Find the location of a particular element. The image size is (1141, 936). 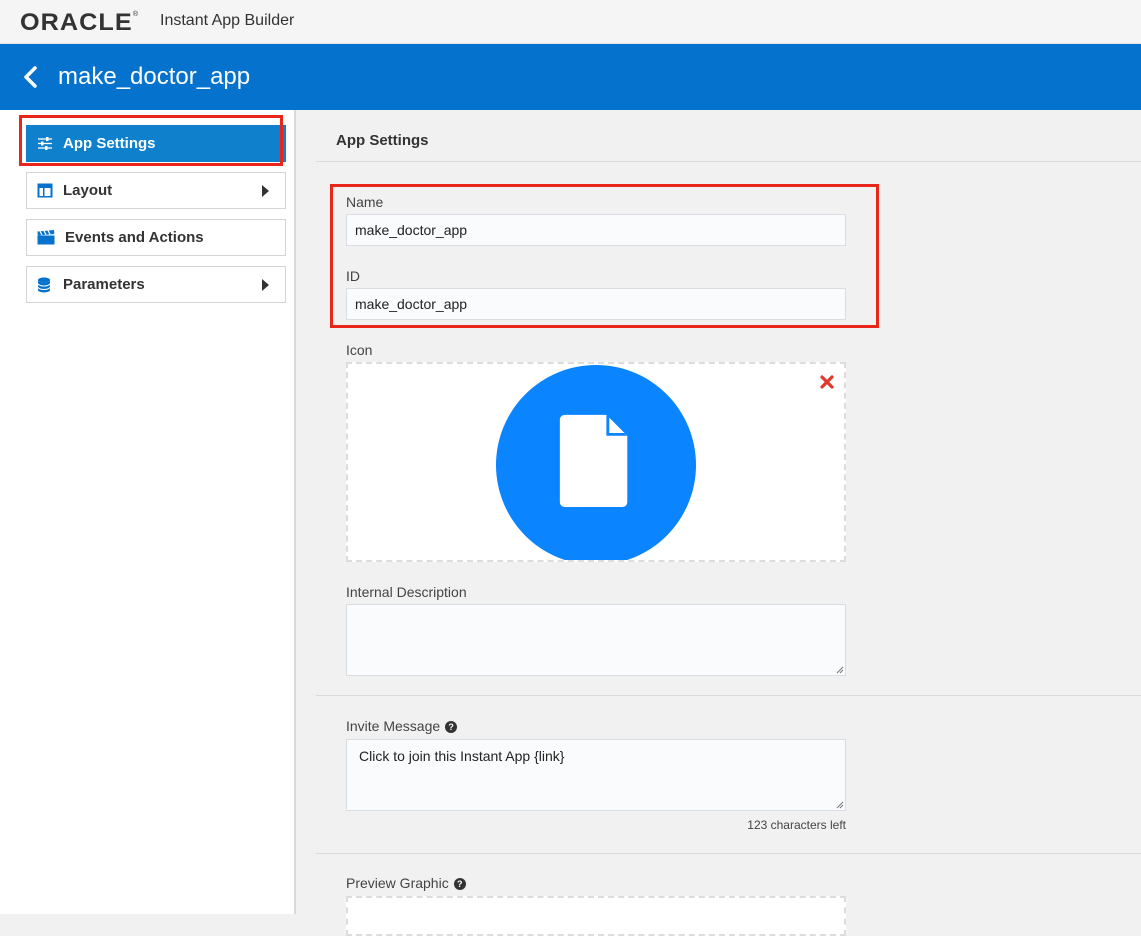

clapperboard-icon is located at coordinates (46, 237).